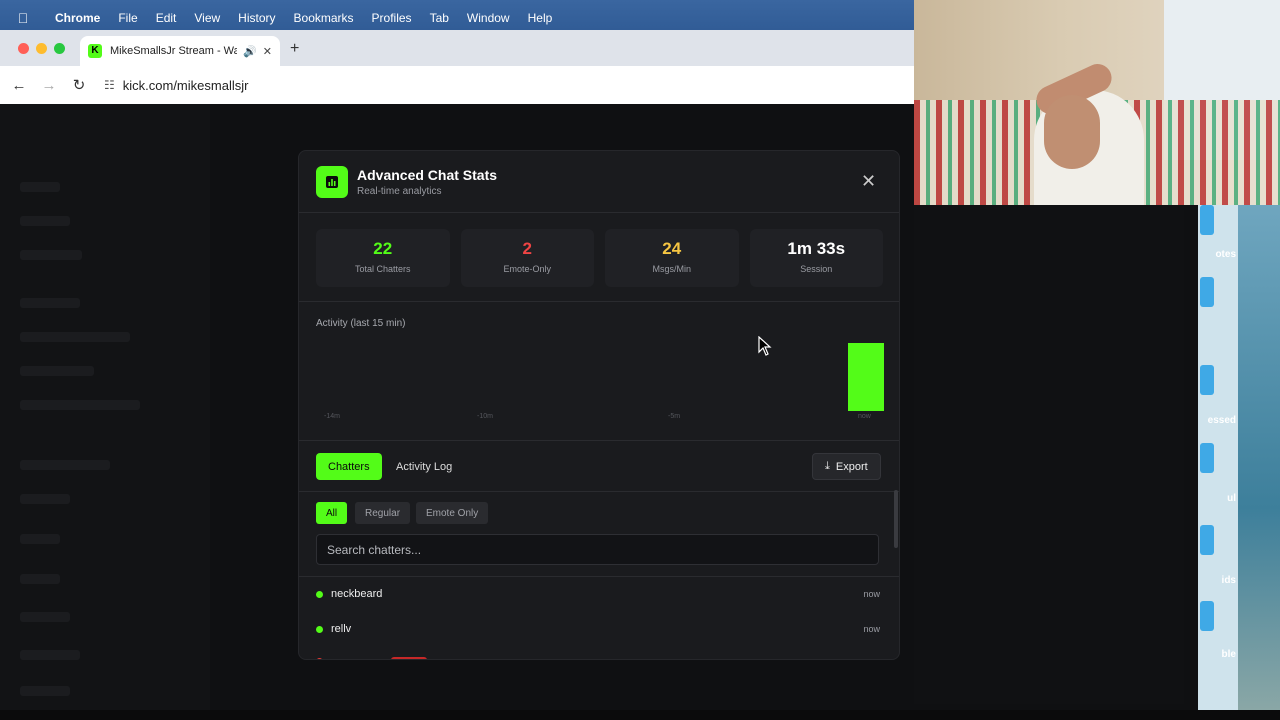 The image size is (1280, 720). I want to click on activity-chart-ticks: -14m -10m -5m now, so click(600, 419).